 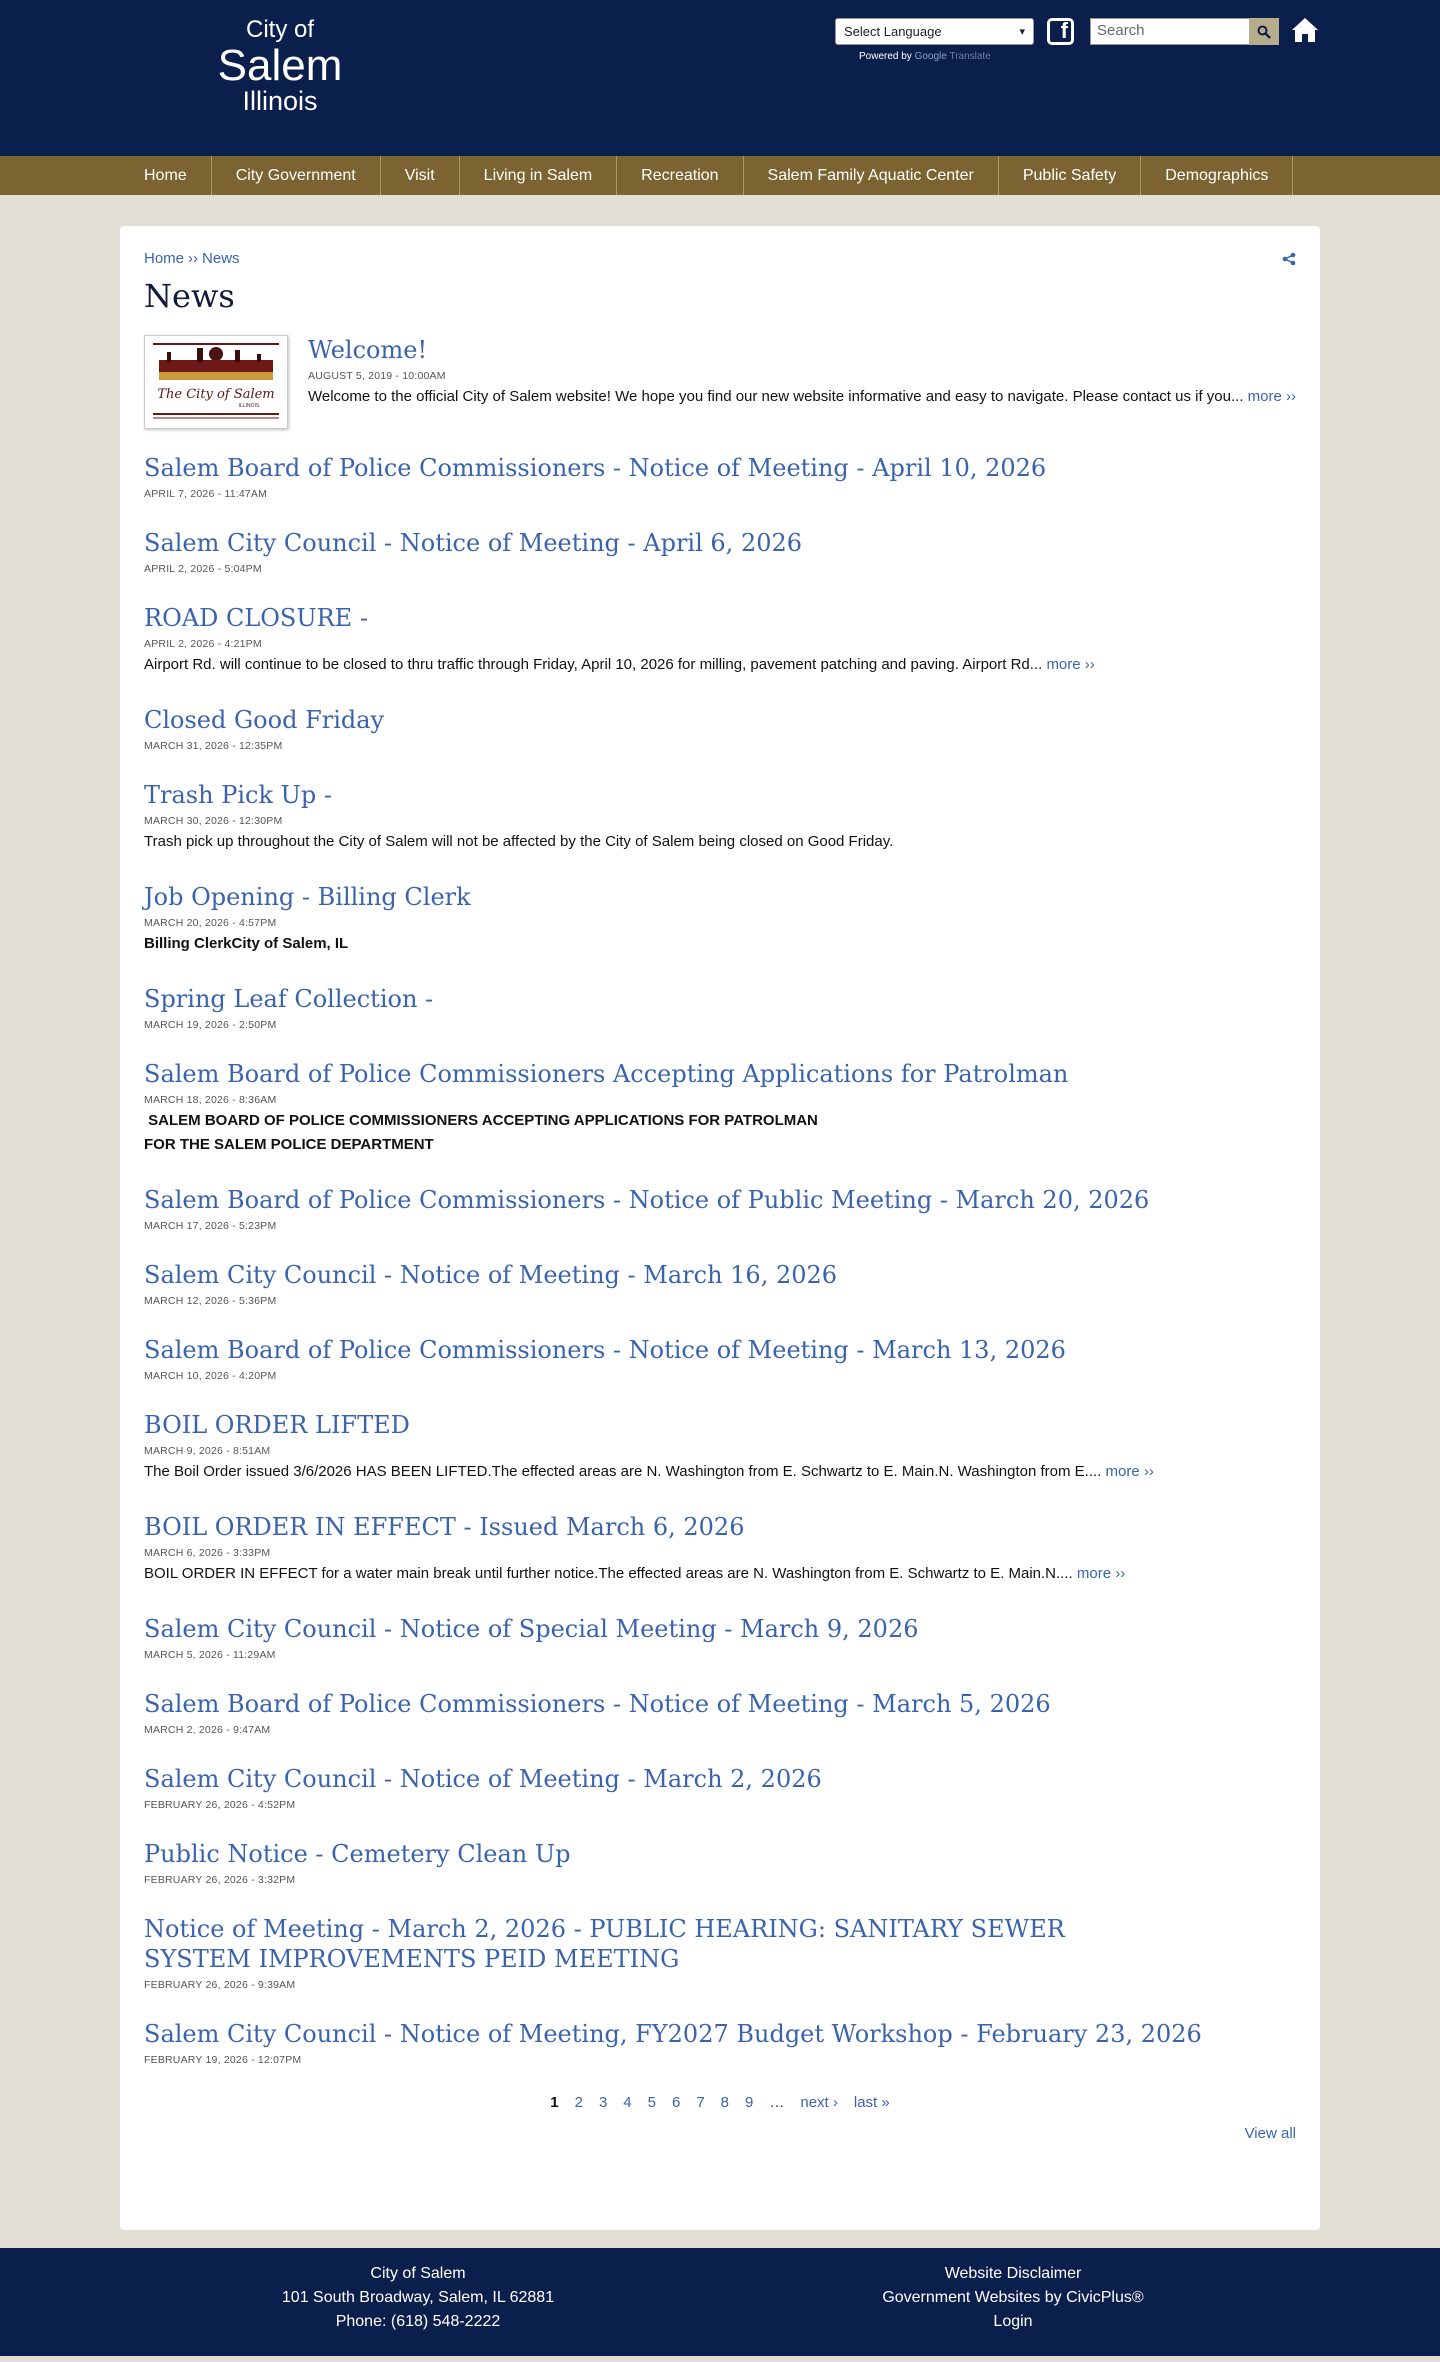 I want to click on breadcrumb: Home ›› News, so click(x=720, y=258).